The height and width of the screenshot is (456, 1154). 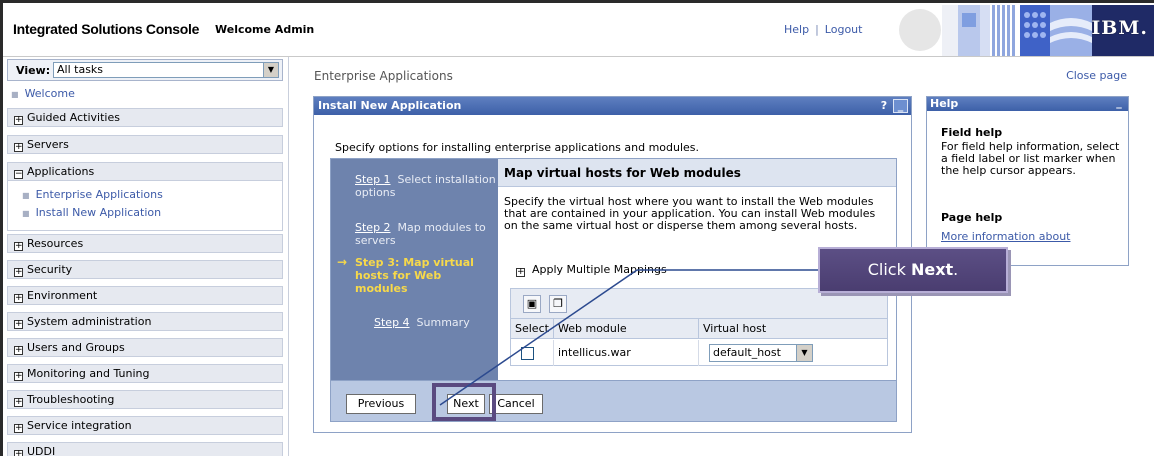 I want to click on next-button: Next, so click(x=466, y=404).